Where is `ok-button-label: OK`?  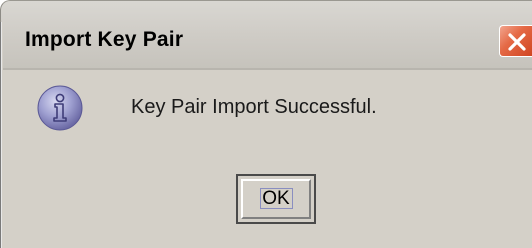
ok-button-label: OK is located at coordinates (276, 198).